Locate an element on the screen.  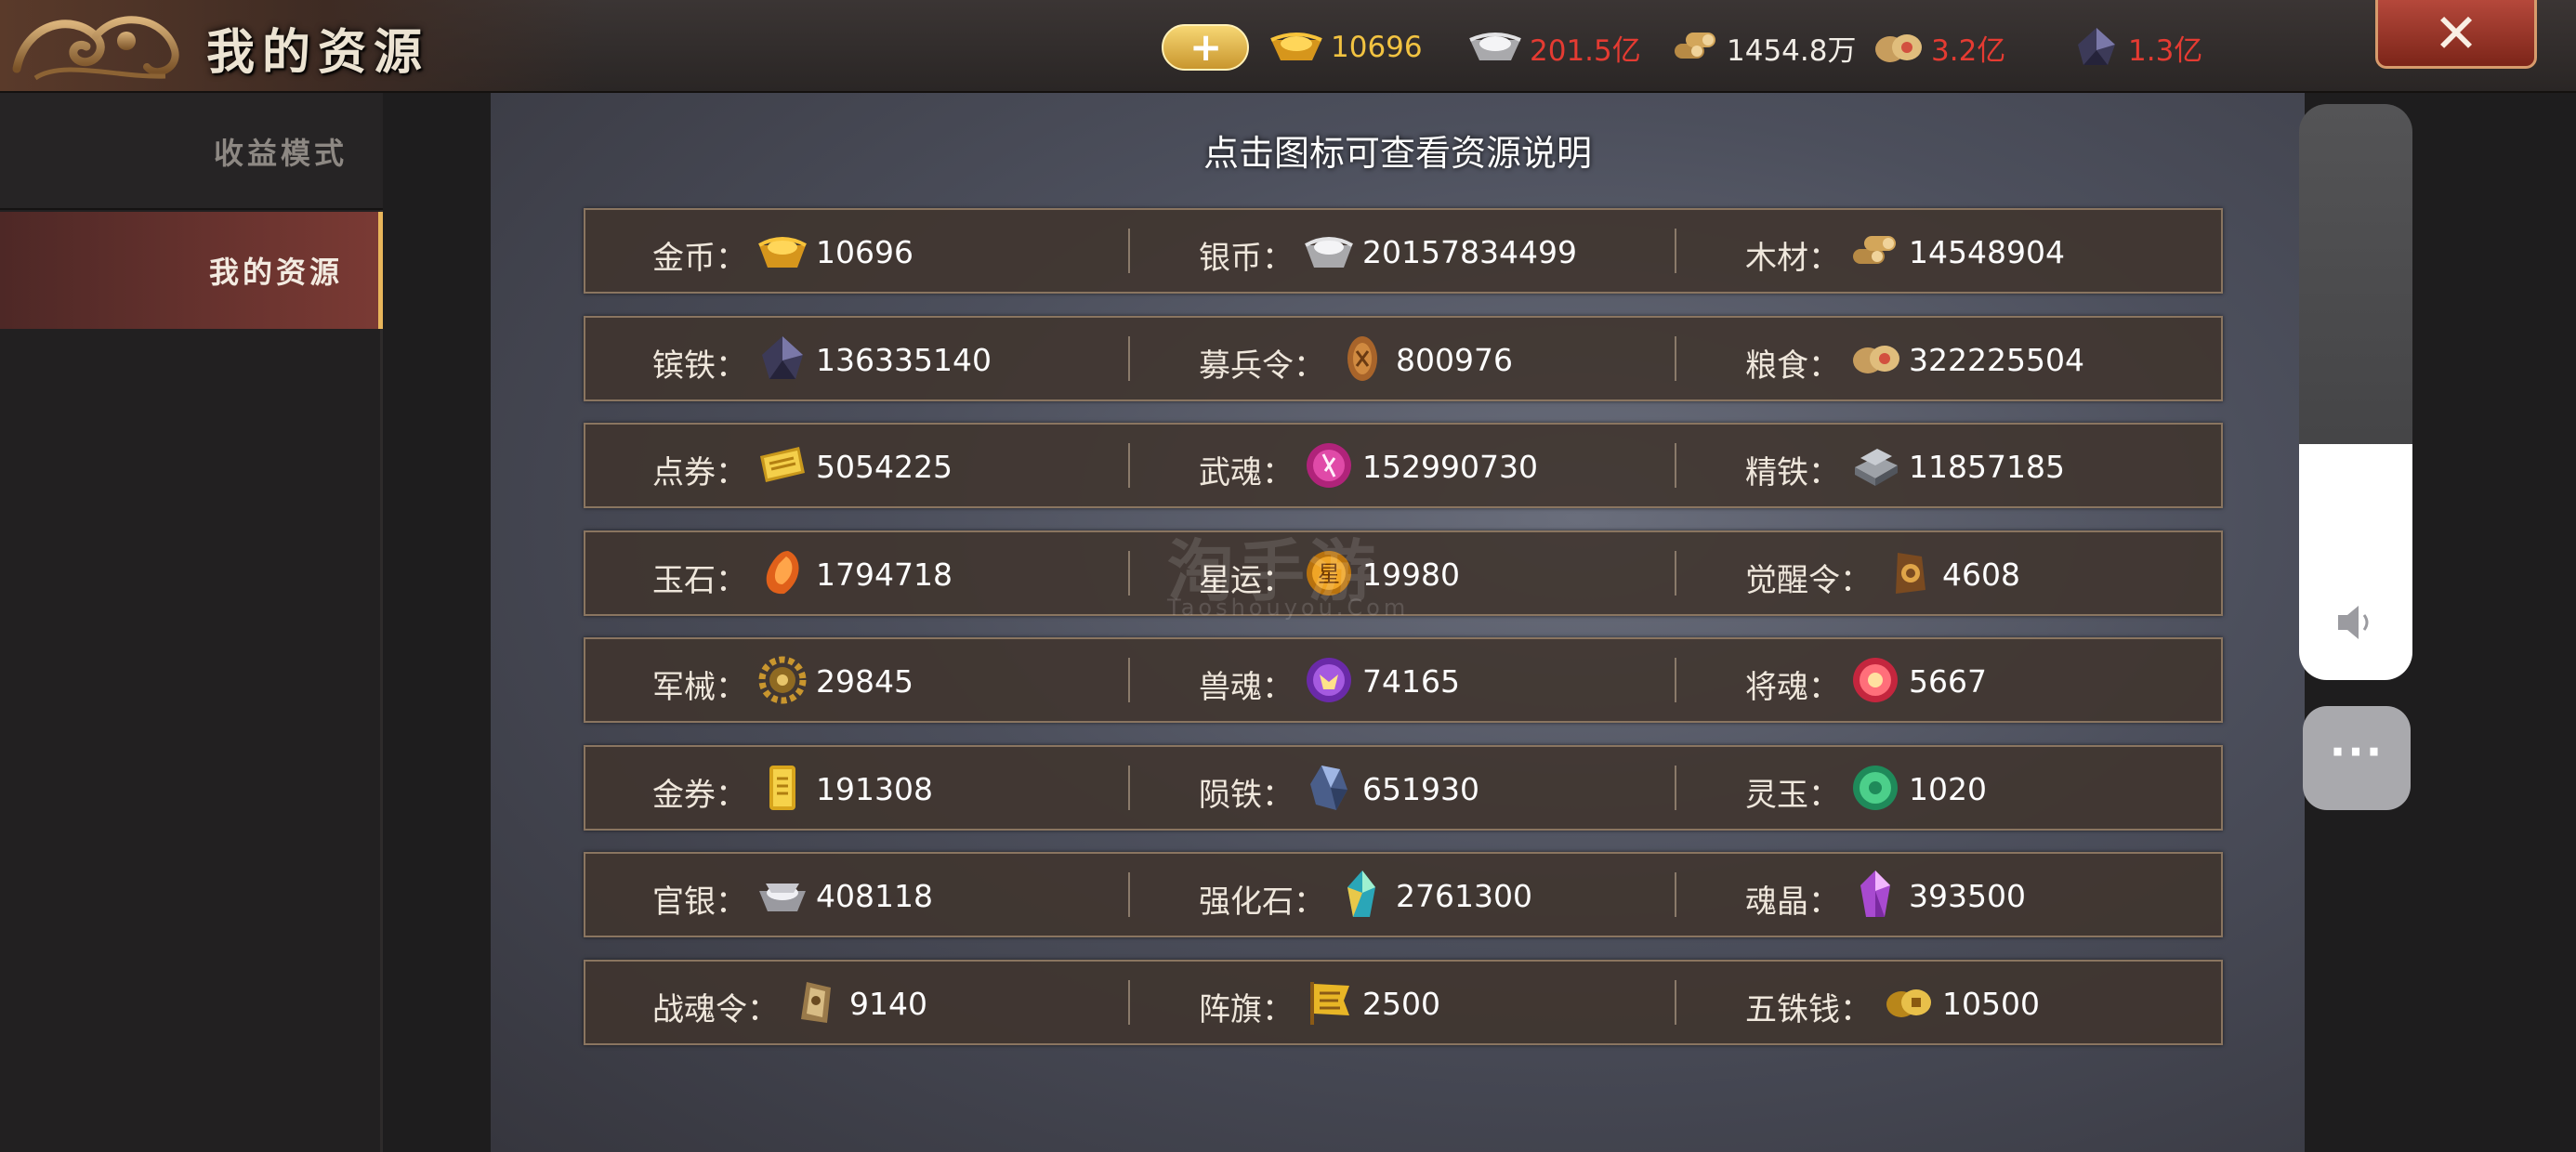
title-plate: 我的资源 is located at coordinates (297, 45).